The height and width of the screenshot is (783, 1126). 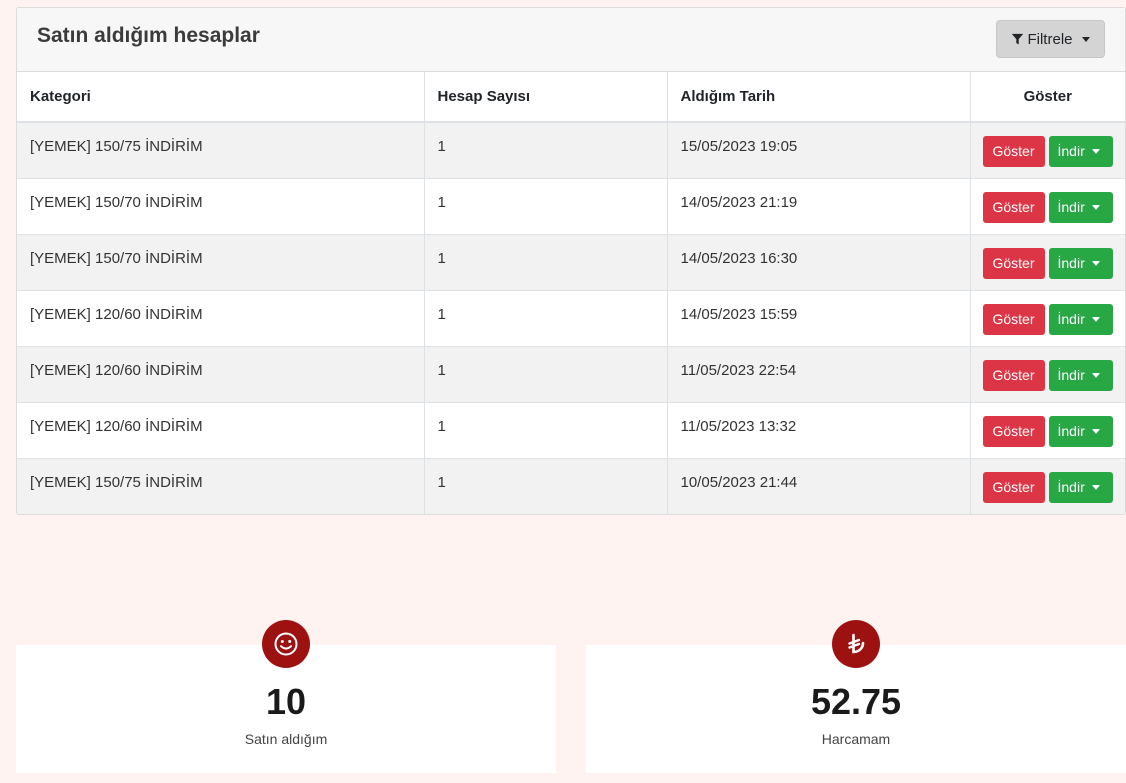 I want to click on filter-icon, so click(x=1018, y=38).